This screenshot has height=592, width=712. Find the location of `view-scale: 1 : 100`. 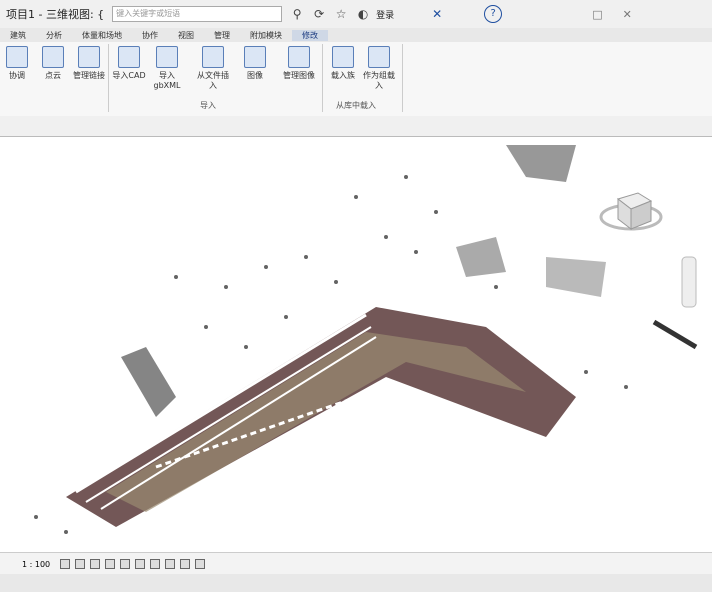

view-scale: 1 : 100 is located at coordinates (36, 564).